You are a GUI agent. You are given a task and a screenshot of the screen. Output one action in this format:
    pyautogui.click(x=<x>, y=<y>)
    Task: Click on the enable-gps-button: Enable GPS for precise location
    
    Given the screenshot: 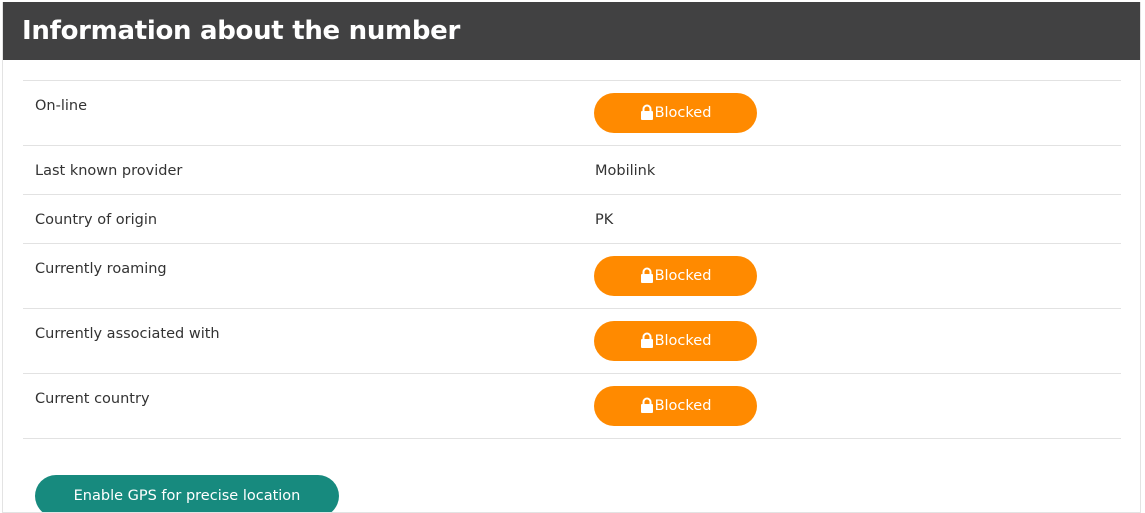 What is the action you would take?
    pyautogui.click(x=187, y=493)
    